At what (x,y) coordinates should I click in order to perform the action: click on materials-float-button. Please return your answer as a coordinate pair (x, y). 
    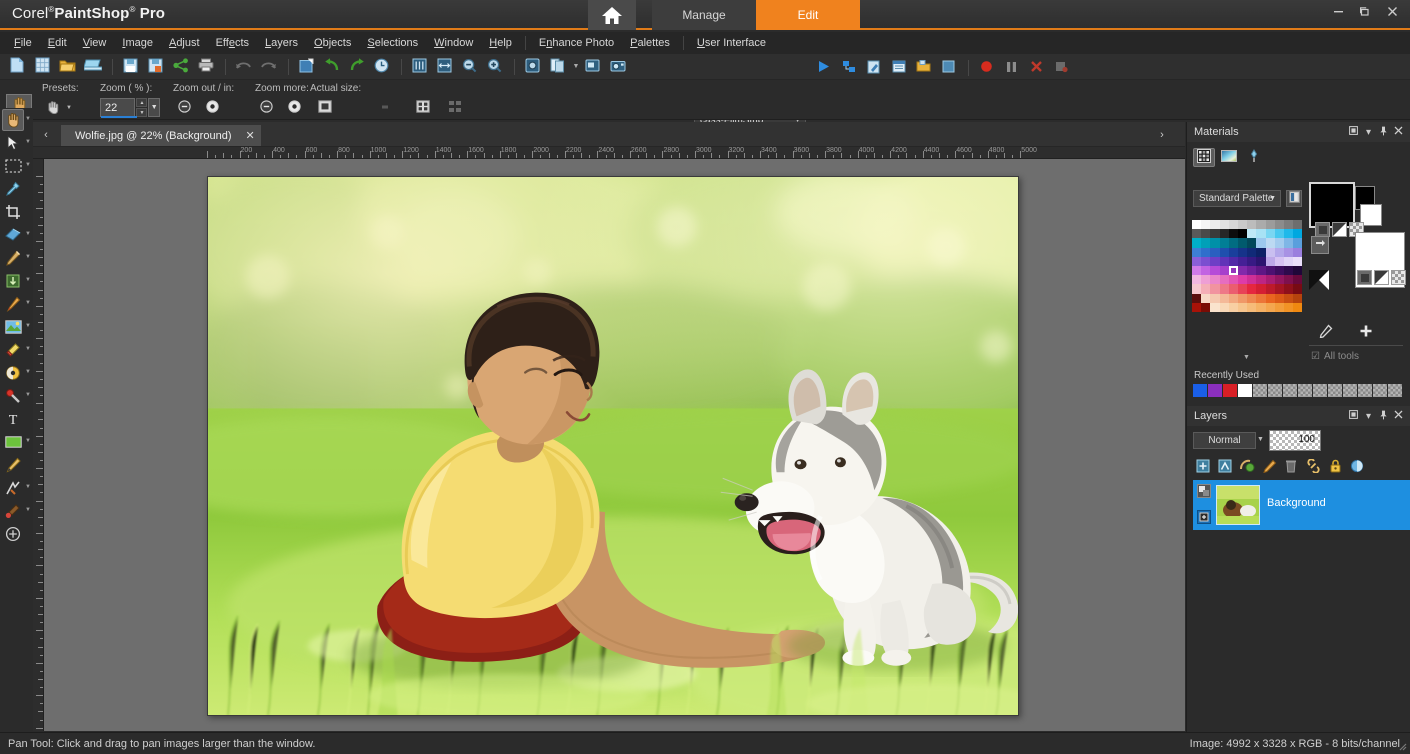
    Looking at the image, I should click on (1353, 132).